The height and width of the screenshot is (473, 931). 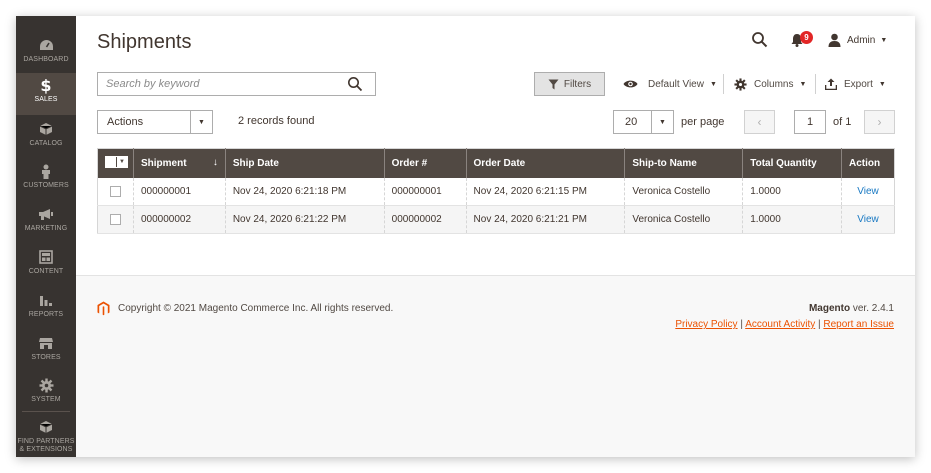 I want to click on previous-page-button: ‹, so click(x=759, y=122).